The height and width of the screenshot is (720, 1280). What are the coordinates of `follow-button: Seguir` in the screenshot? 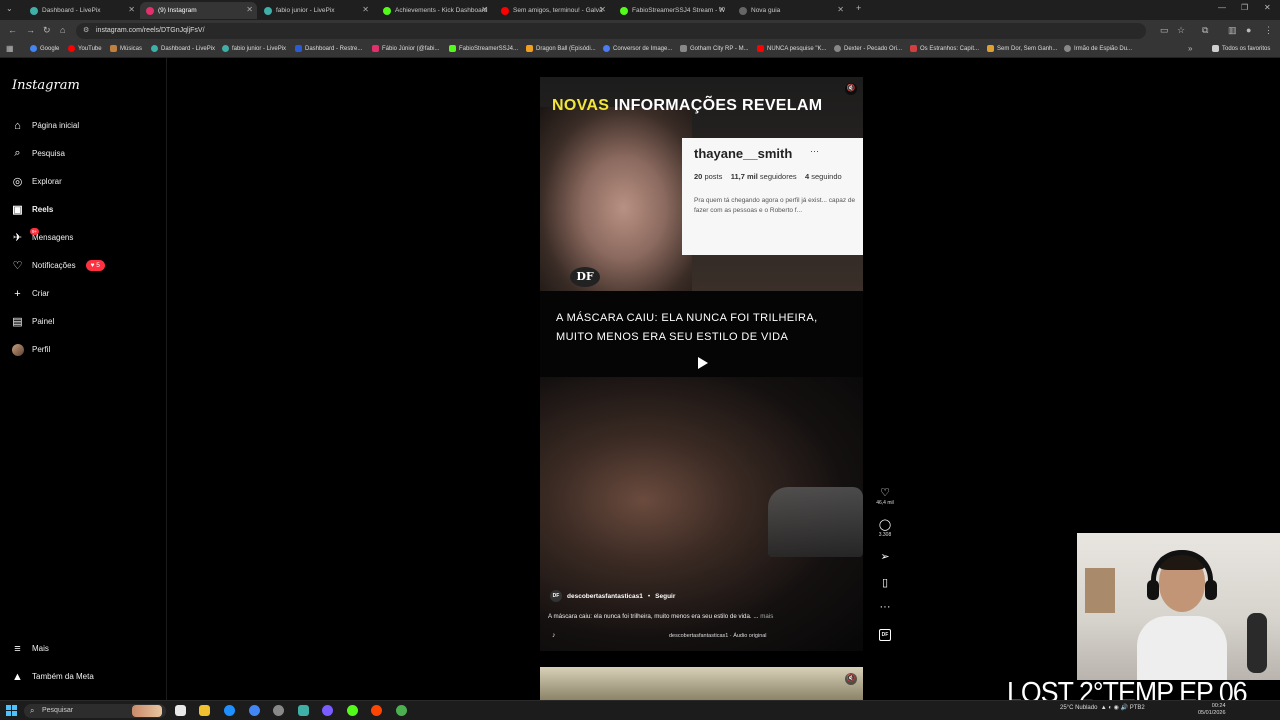 It's located at (665, 596).